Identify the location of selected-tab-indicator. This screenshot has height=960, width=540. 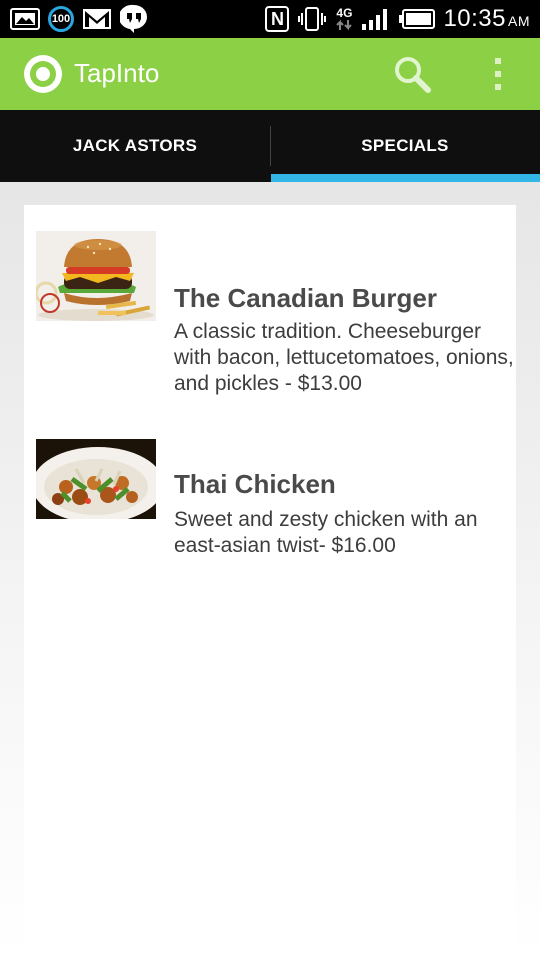
(405, 178).